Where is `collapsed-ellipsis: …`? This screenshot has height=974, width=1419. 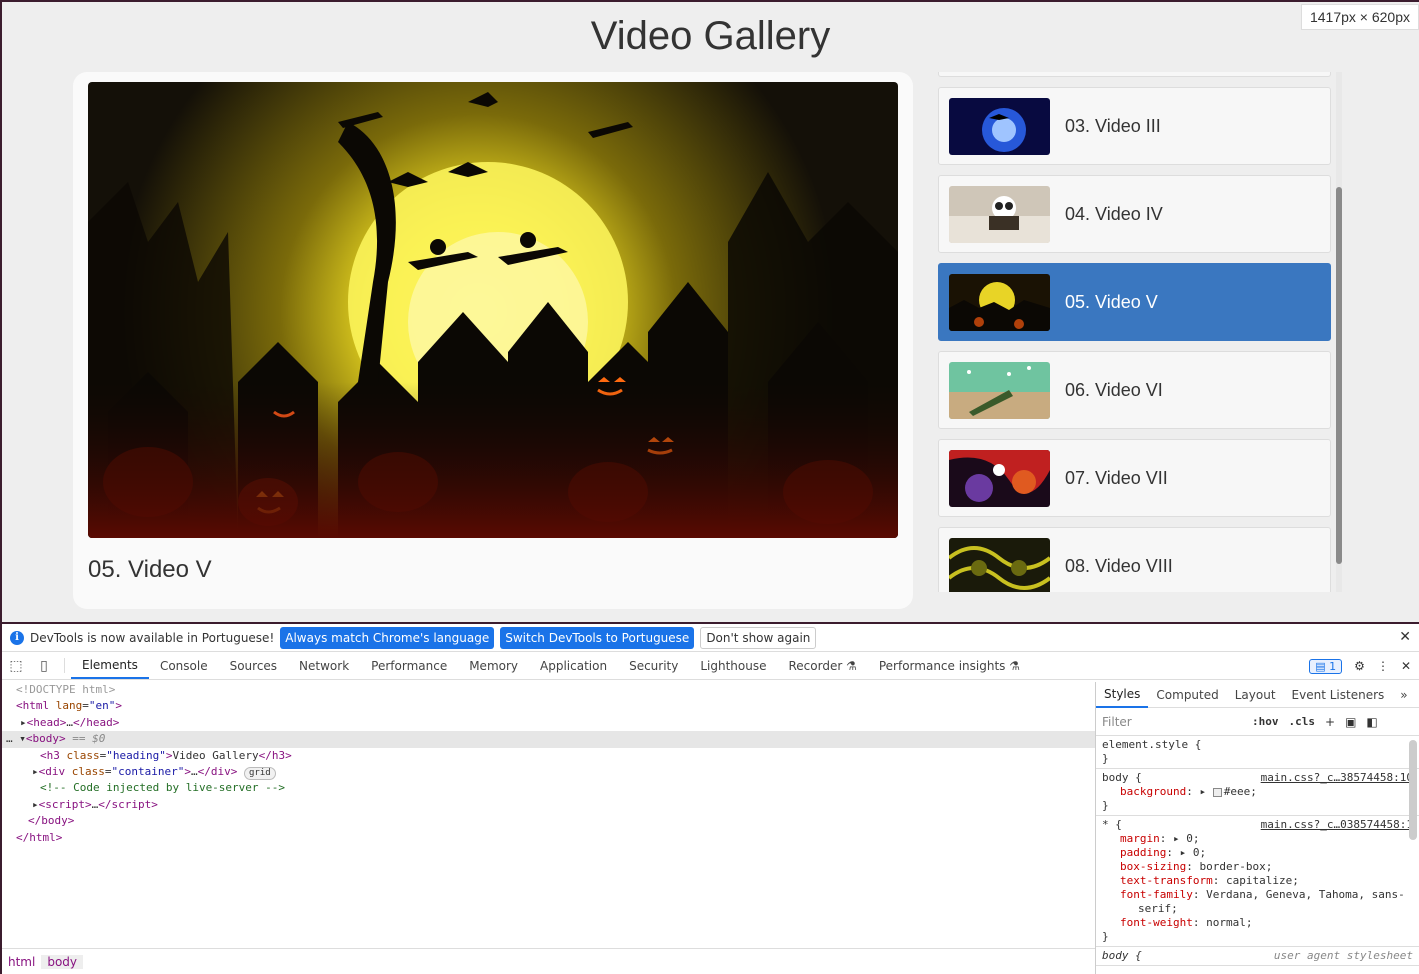
collapsed-ellipsis: … is located at coordinates (194, 771).